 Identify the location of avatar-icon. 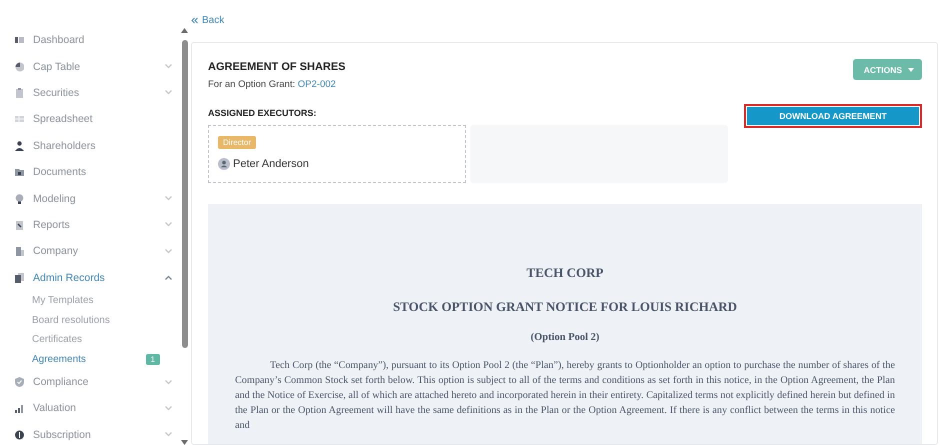
(224, 164).